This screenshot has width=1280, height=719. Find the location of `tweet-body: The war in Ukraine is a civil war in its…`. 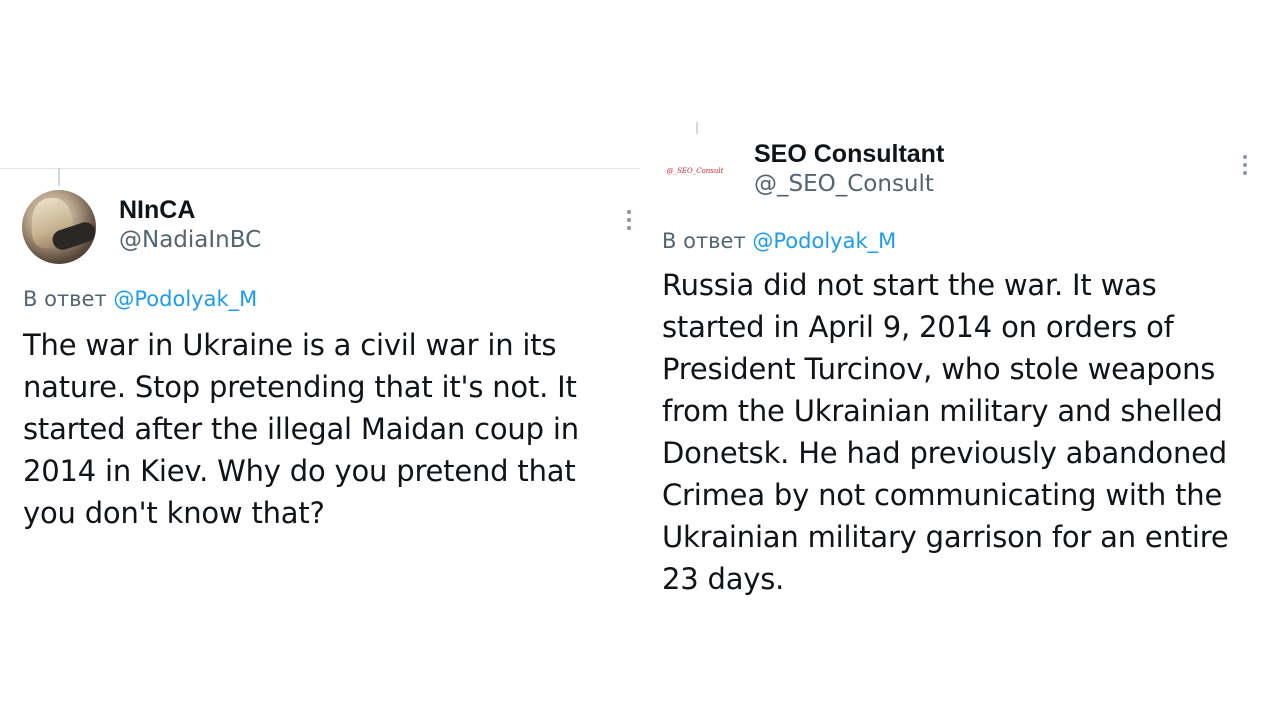

tweet-body: The war in Ukraine is a civil war in its… is located at coordinates (301, 429).